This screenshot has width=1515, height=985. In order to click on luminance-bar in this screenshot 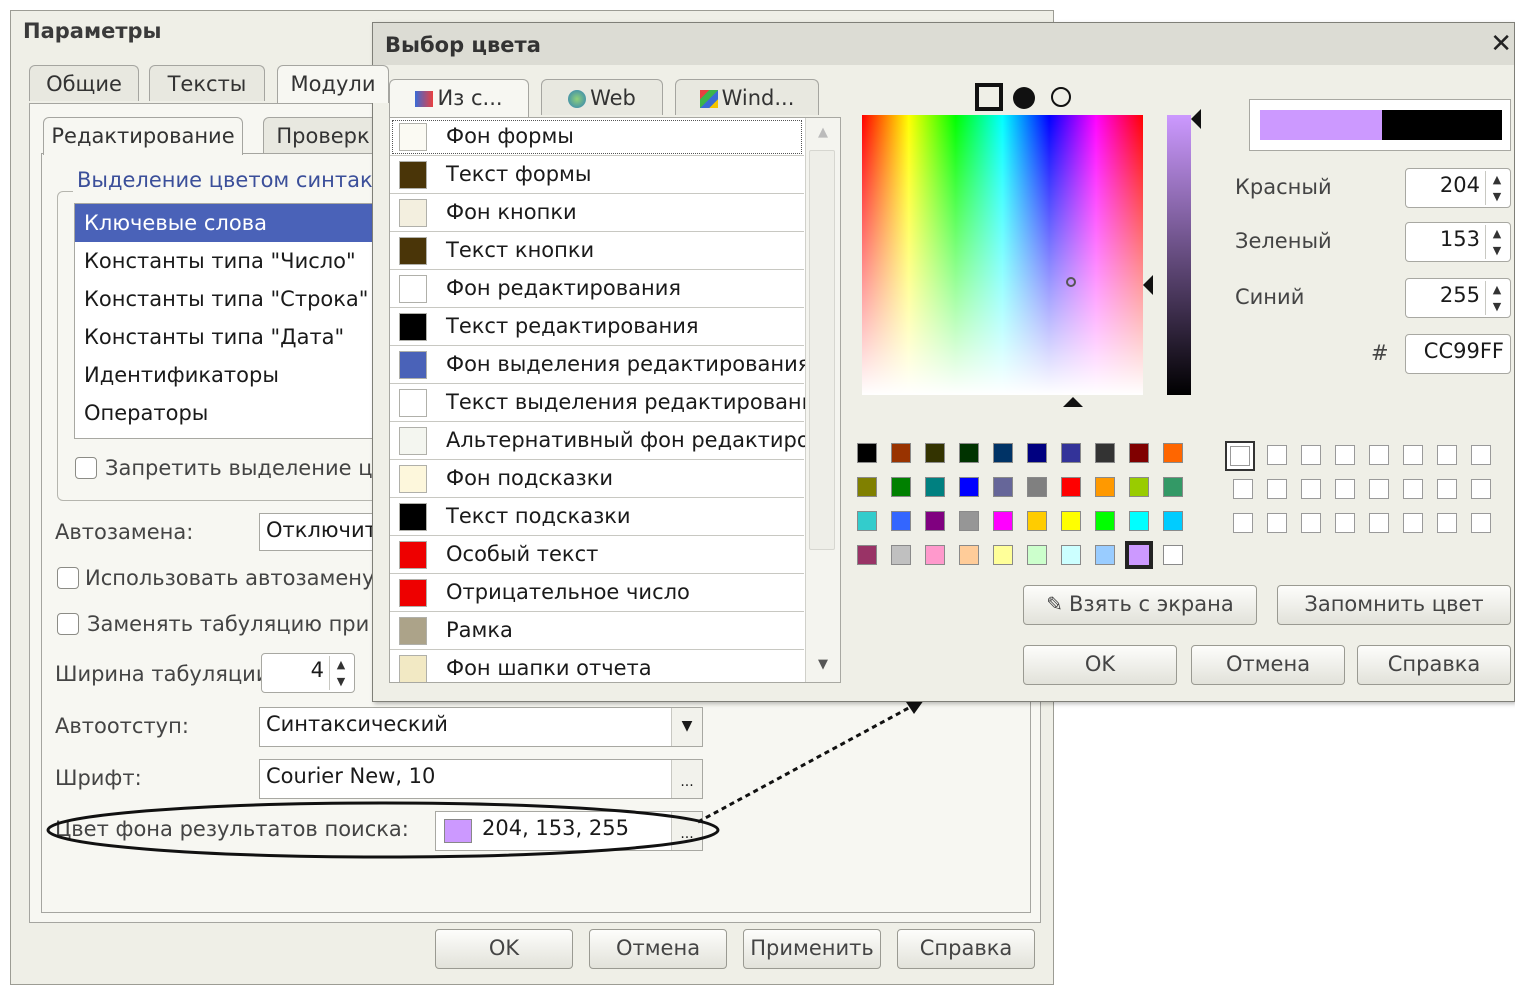, I will do `click(1179, 255)`.